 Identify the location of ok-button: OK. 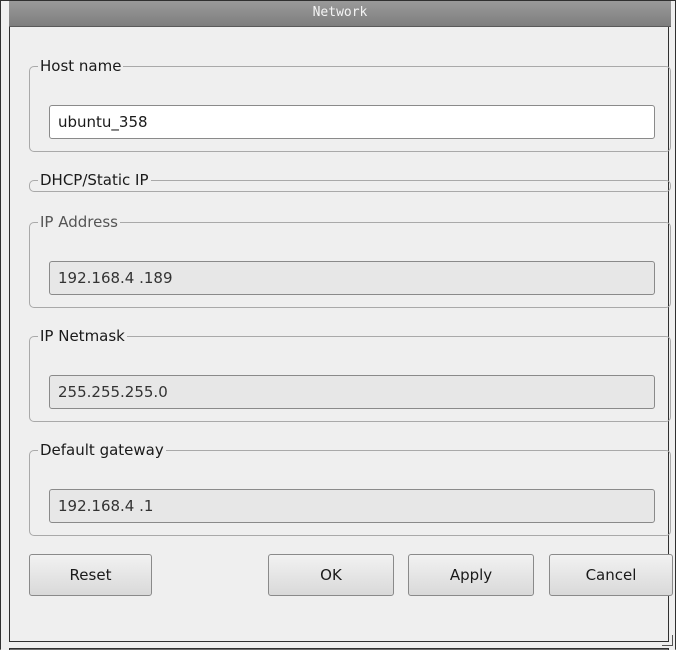
(331, 575).